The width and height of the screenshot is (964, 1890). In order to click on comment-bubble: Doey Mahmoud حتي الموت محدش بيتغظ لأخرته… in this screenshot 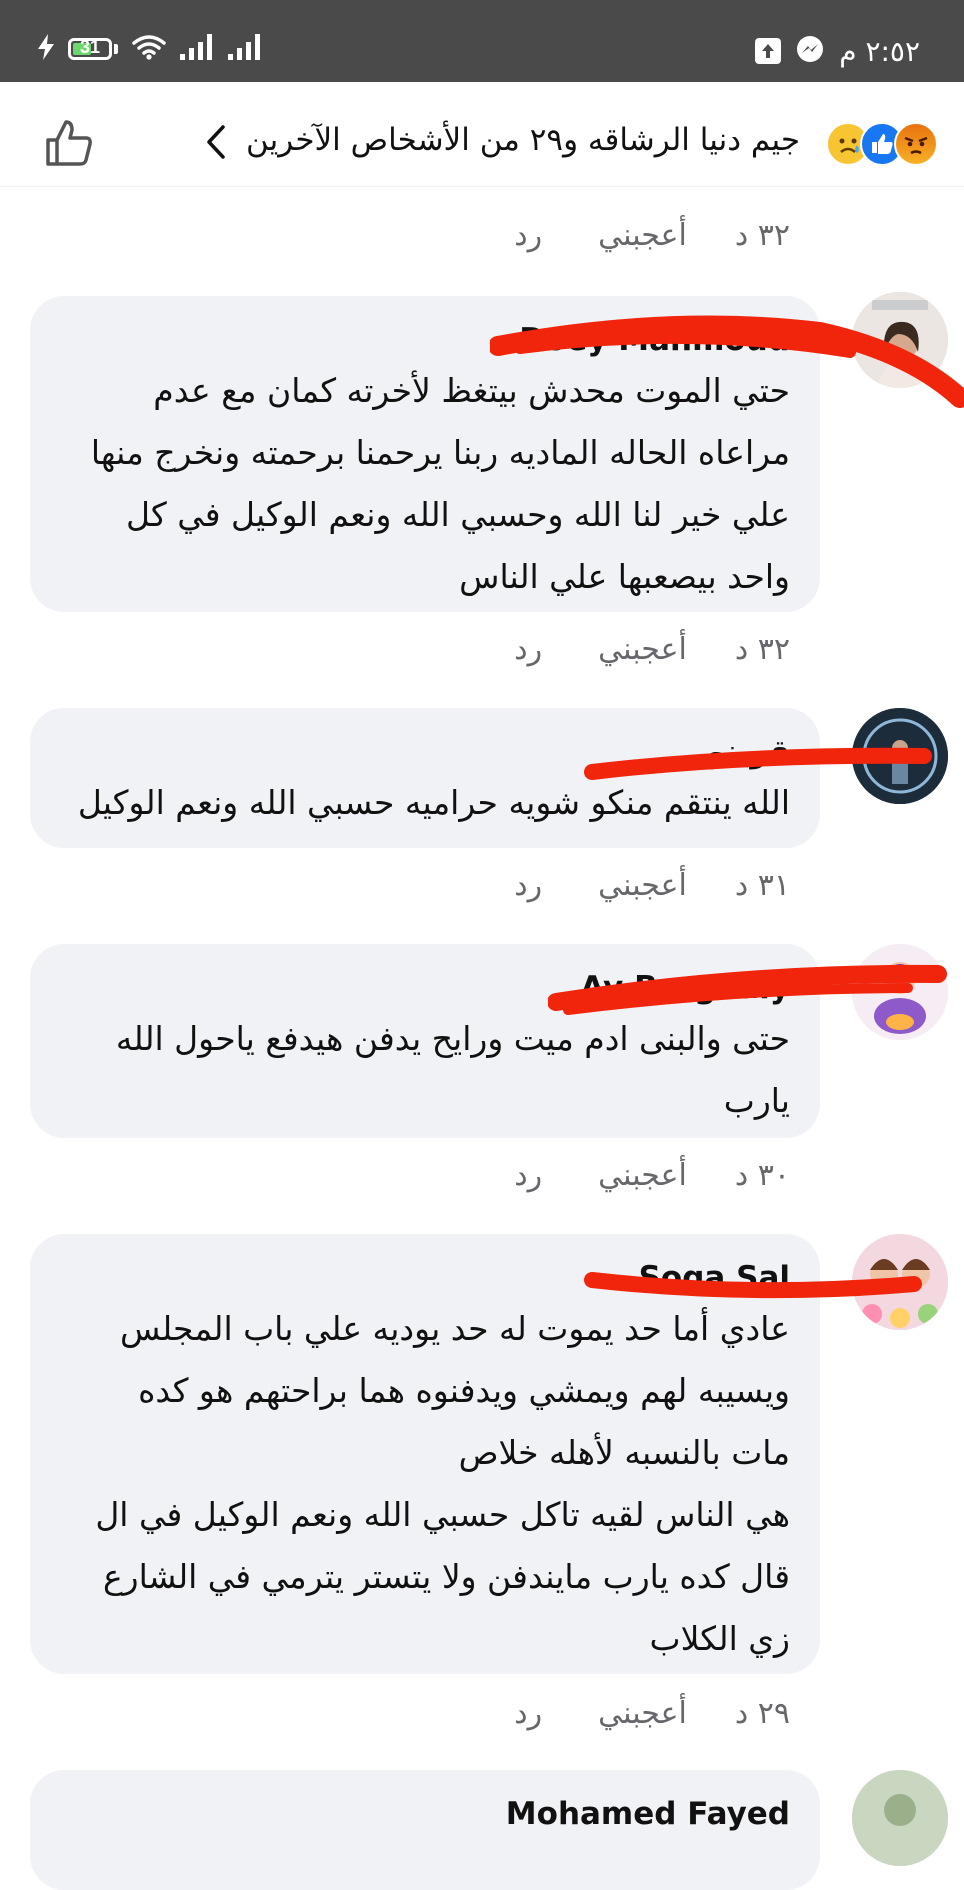, I will do `click(425, 454)`.